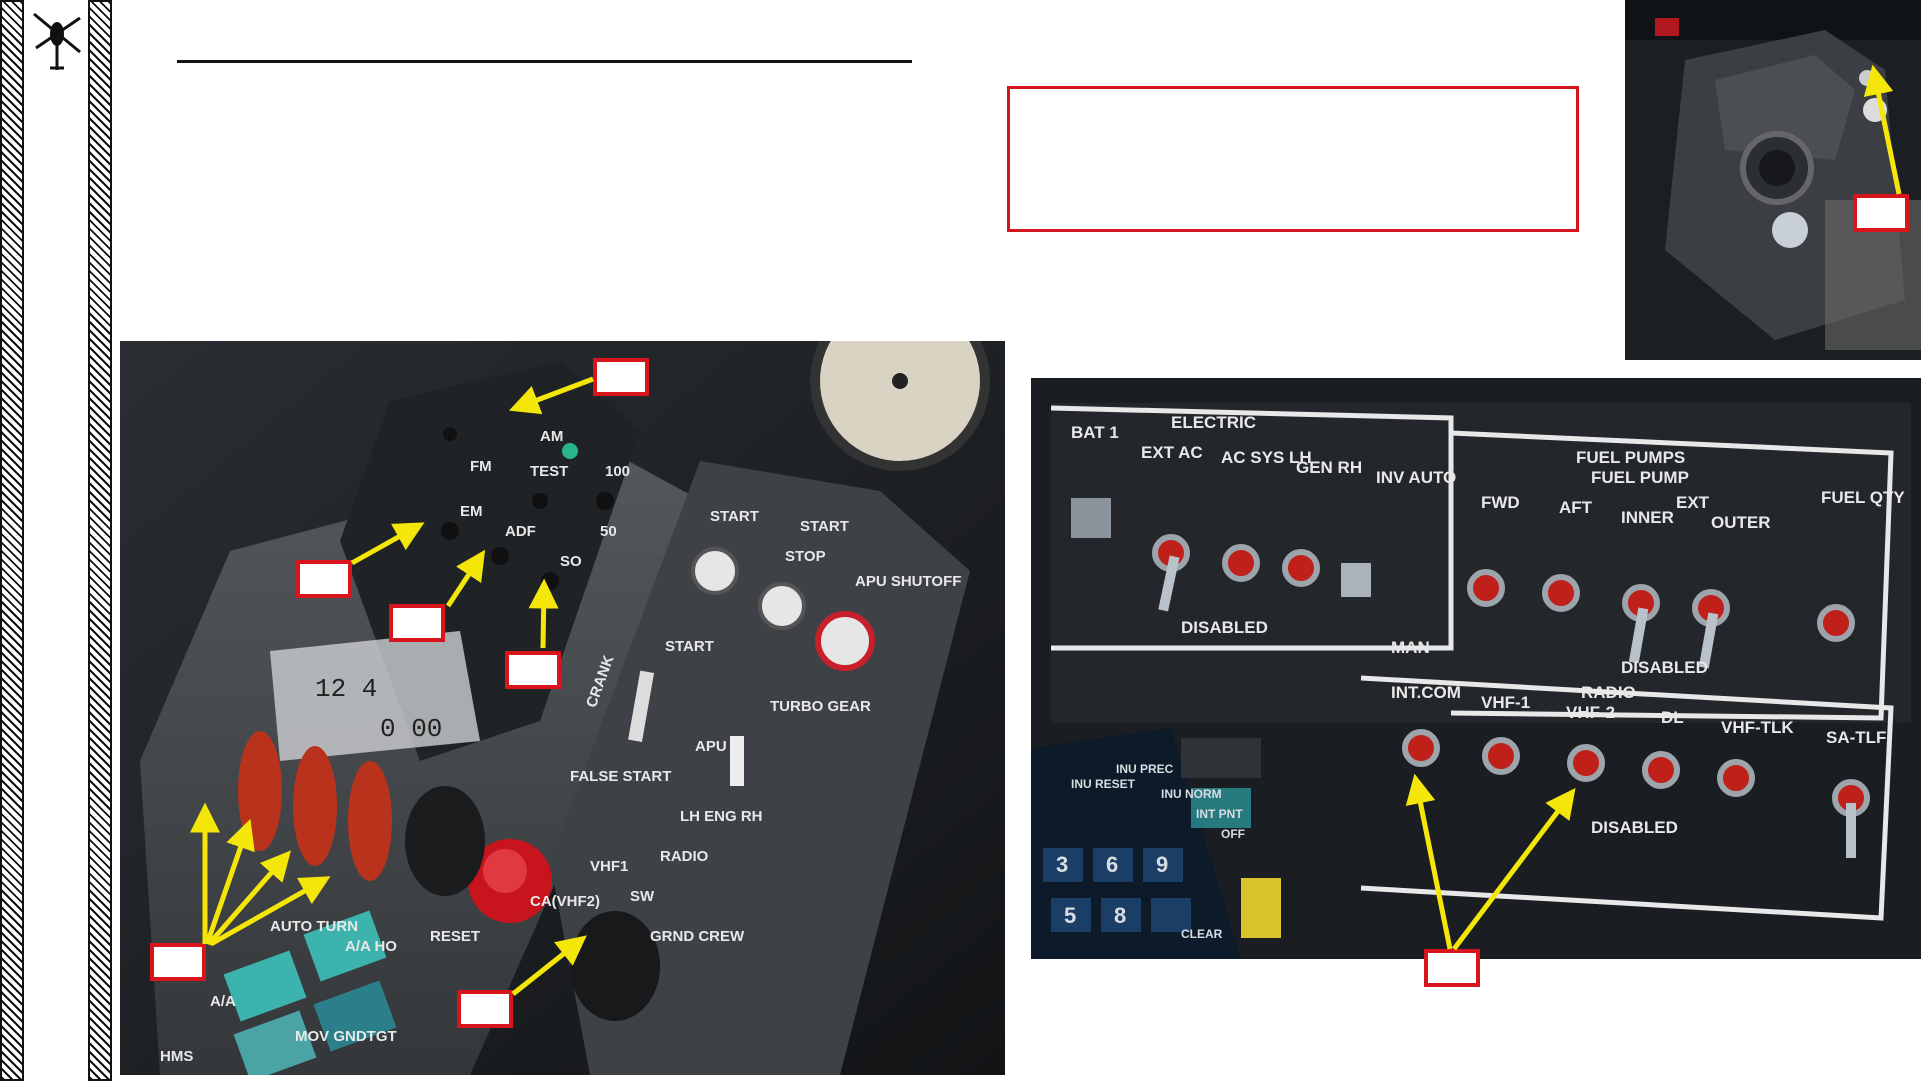 This screenshot has width=1921, height=1081. I want to click on left-stripe-outer, so click(12, 540).